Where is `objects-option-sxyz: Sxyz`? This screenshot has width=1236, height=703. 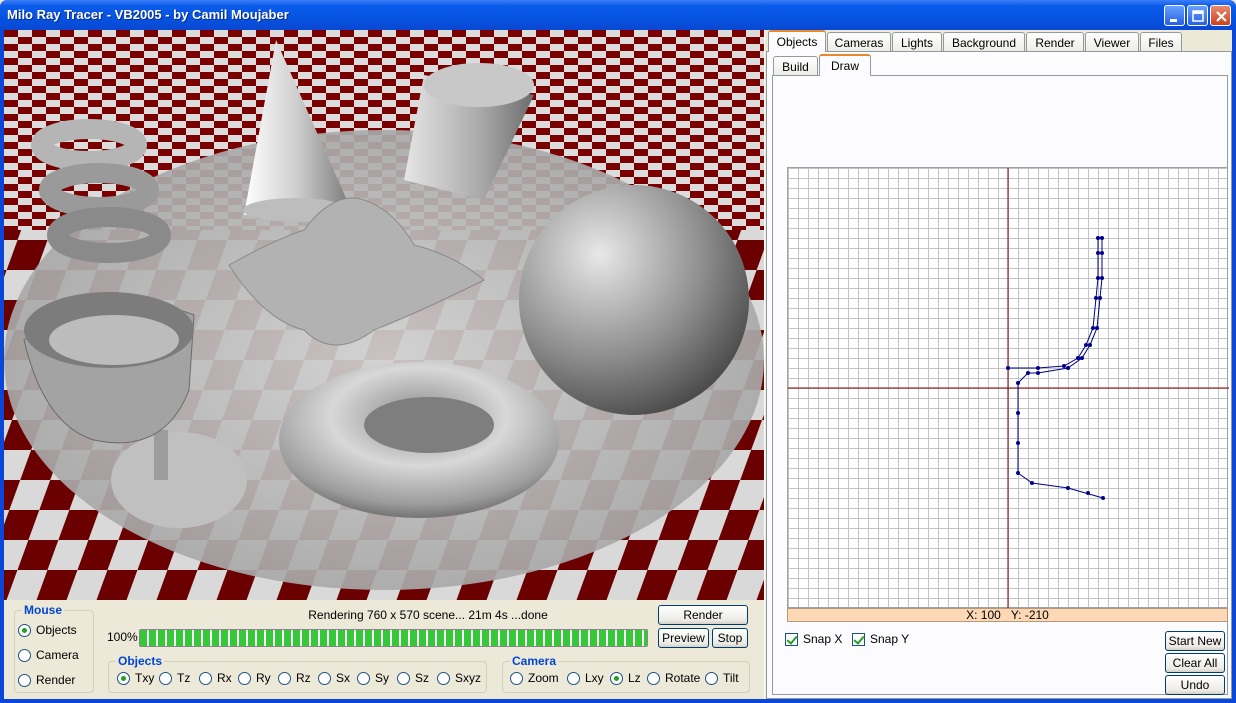
objects-option-sxyz: Sxyz is located at coordinates (459, 678).